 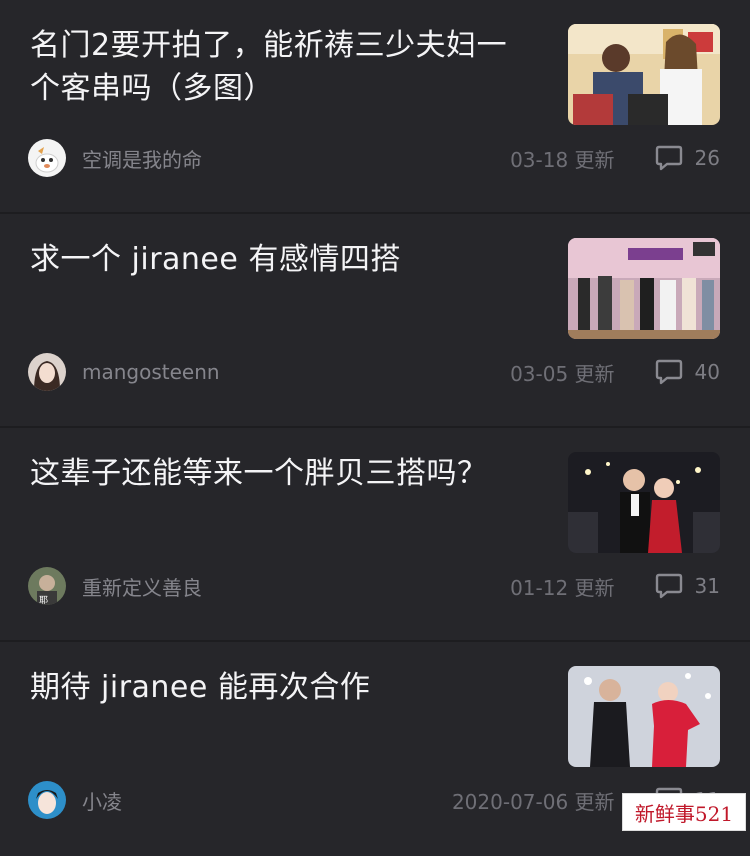 I want to click on post-title: 期待 jiranee 能再次合作, so click(x=282, y=687).